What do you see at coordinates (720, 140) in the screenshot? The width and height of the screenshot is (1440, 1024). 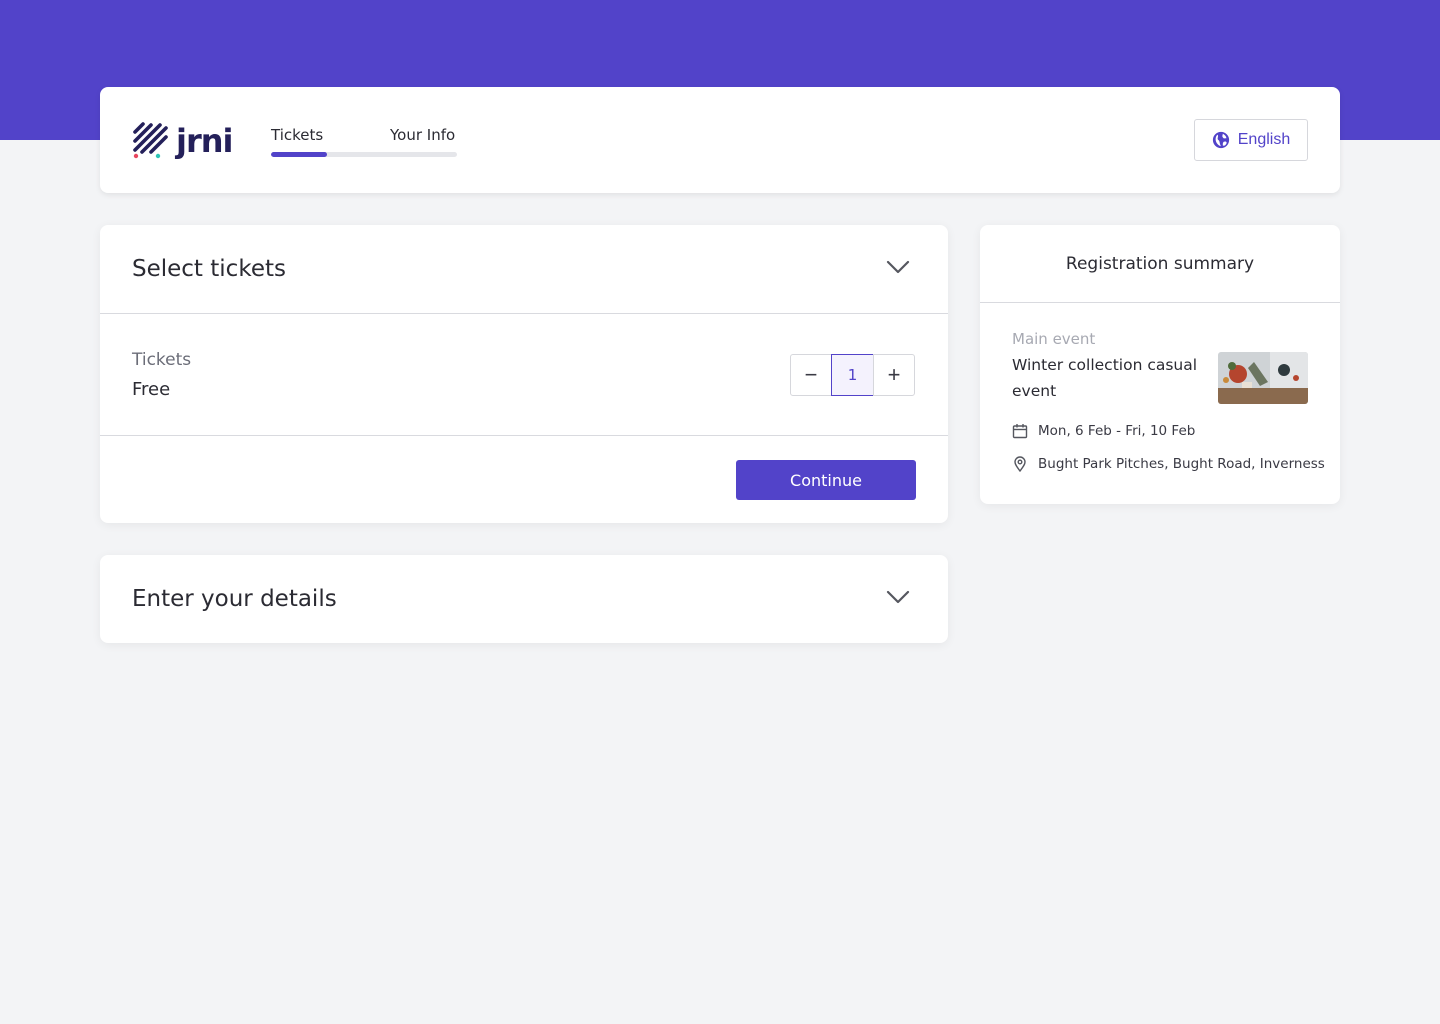 I see `header-bar: jrni Tickets Your Info English` at bounding box center [720, 140].